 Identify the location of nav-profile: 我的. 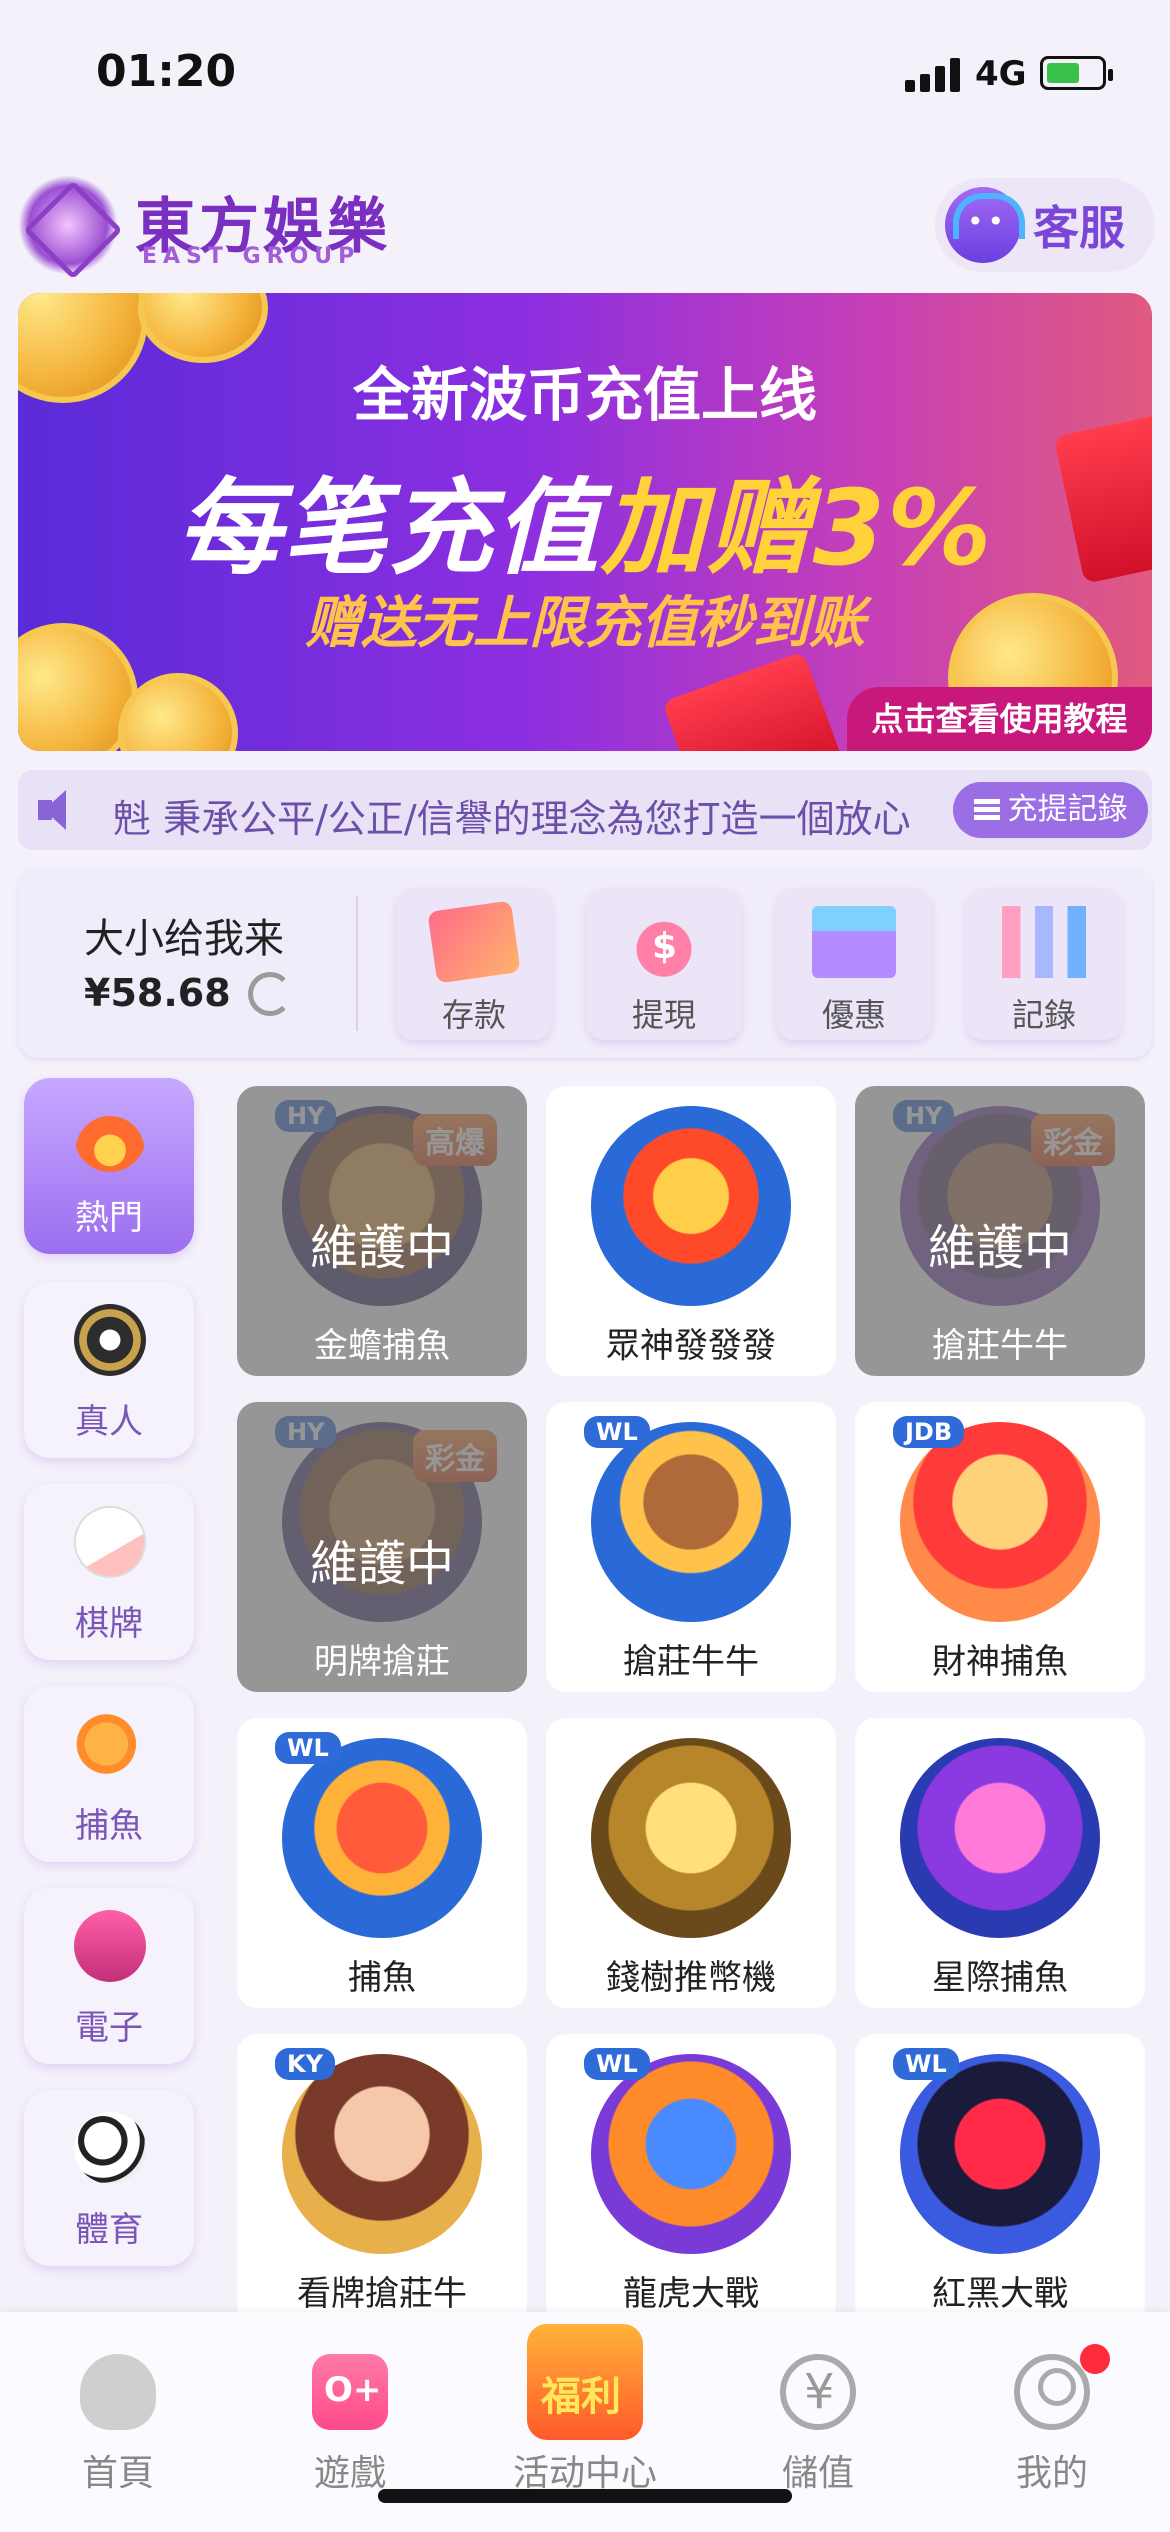
(1052, 2429).